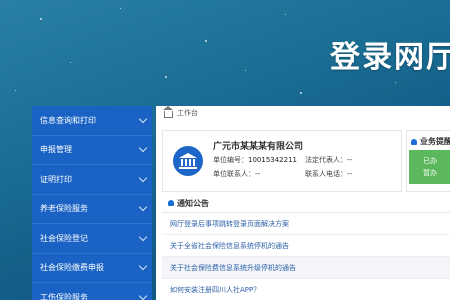  Describe the element at coordinates (258, 174) in the screenshot. I see `unit-contact-value: --` at that location.